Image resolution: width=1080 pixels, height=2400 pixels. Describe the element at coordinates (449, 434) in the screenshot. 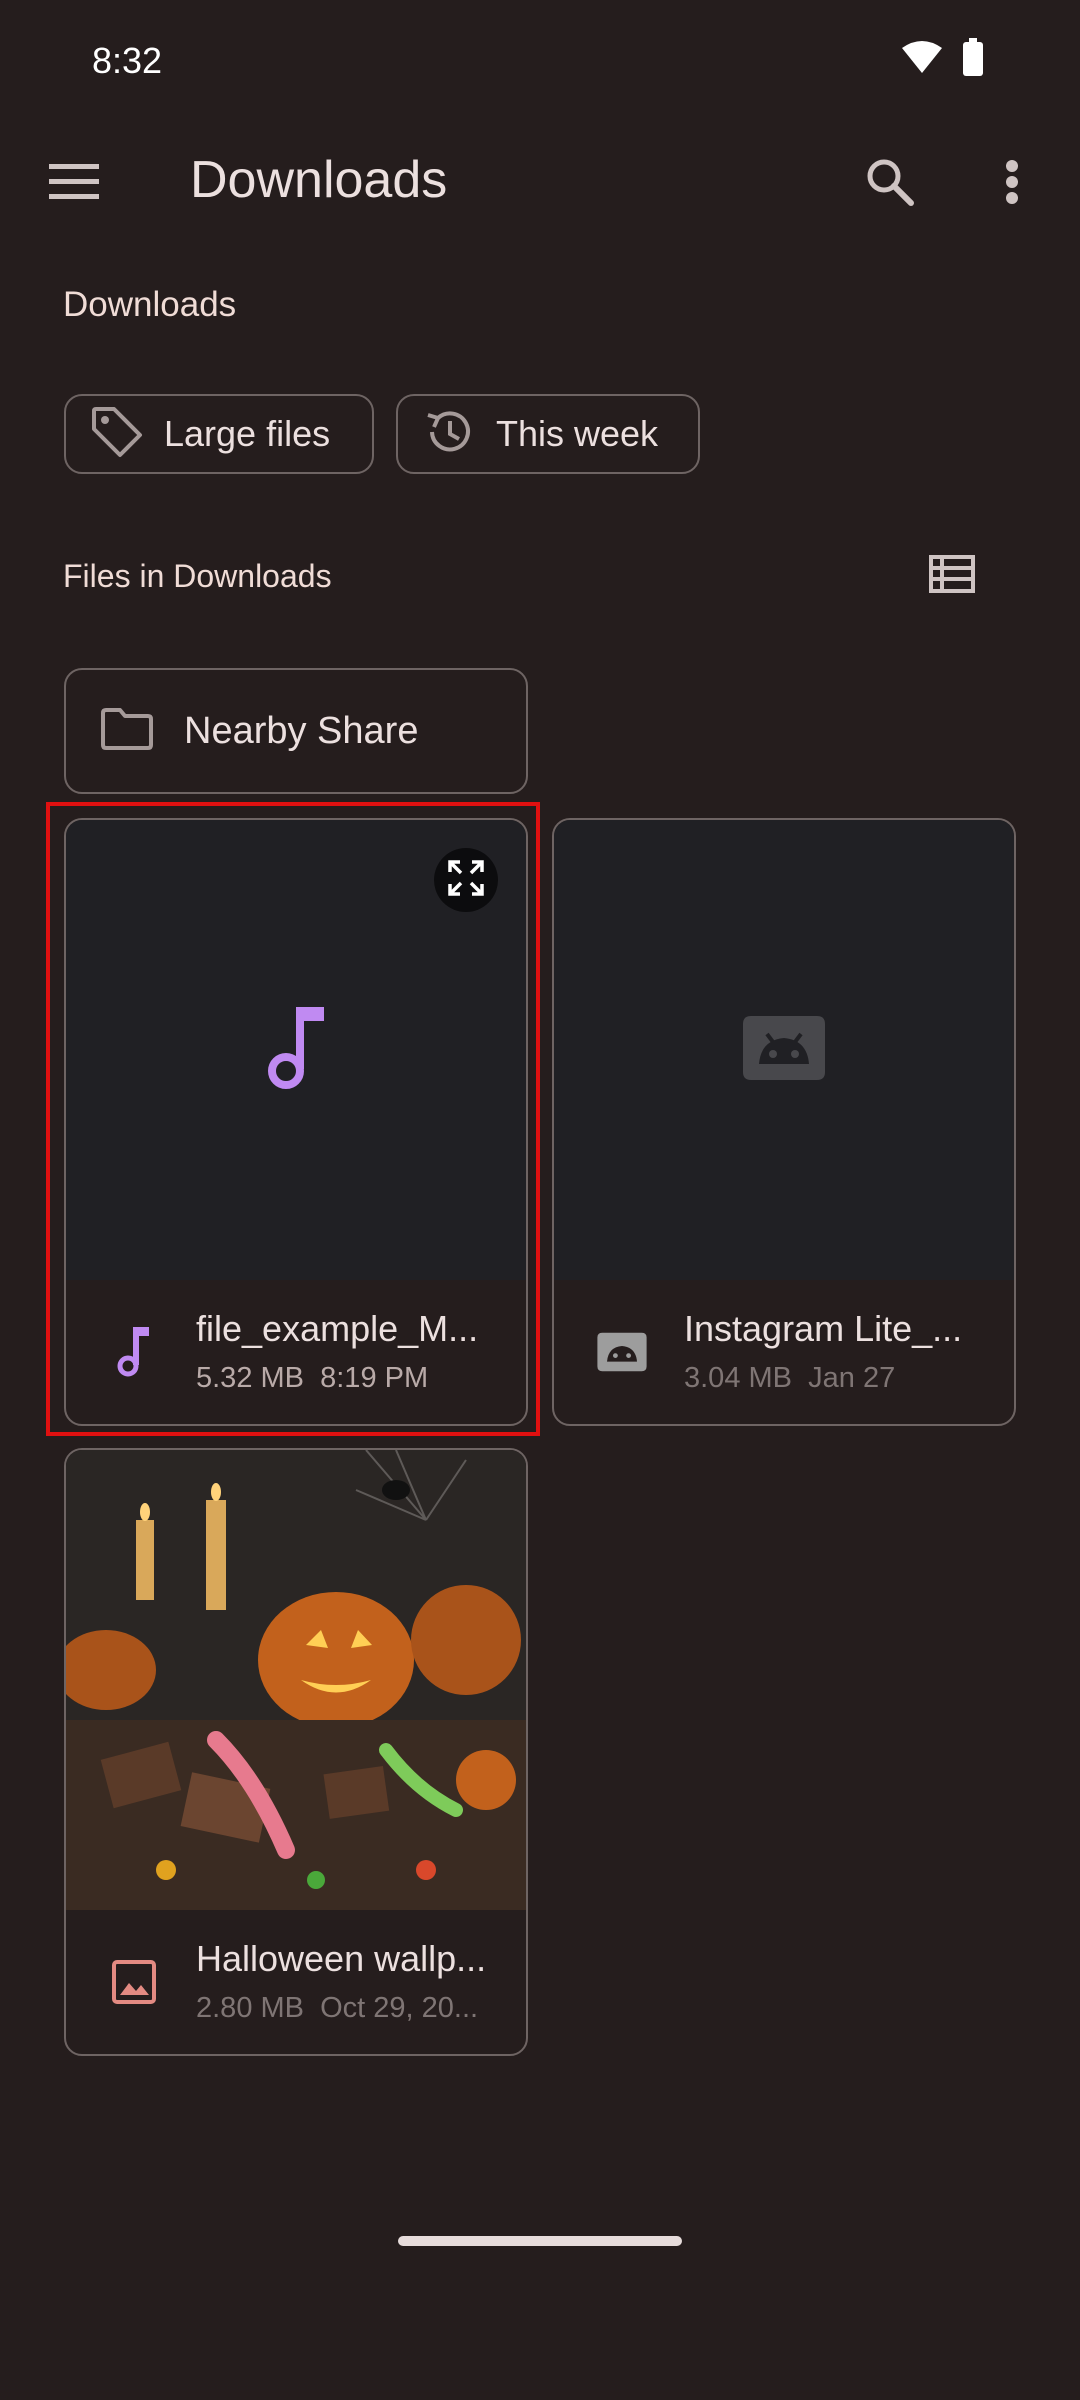

I see `history-icon` at that location.